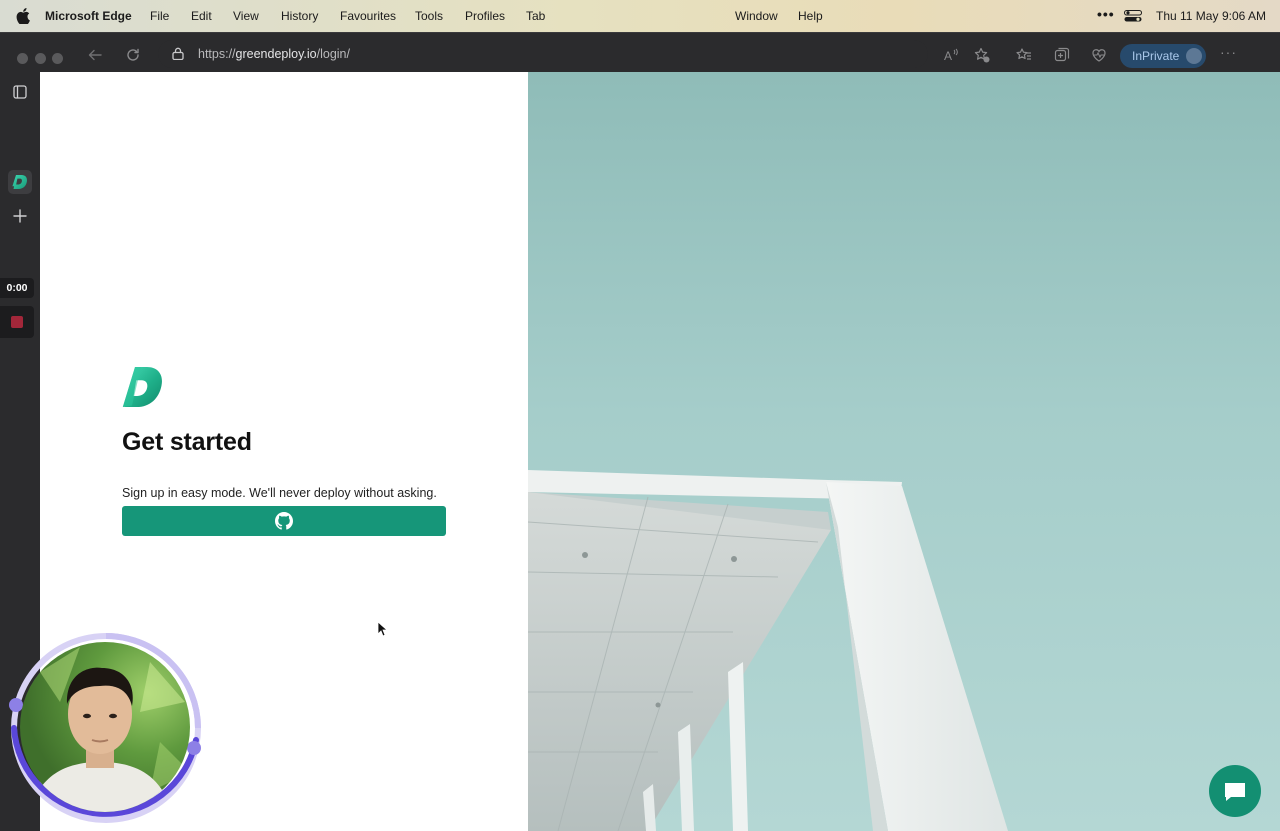 This screenshot has width=1280, height=831. What do you see at coordinates (1228, 52) in the screenshot?
I see `settings-more-icon: ···` at bounding box center [1228, 52].